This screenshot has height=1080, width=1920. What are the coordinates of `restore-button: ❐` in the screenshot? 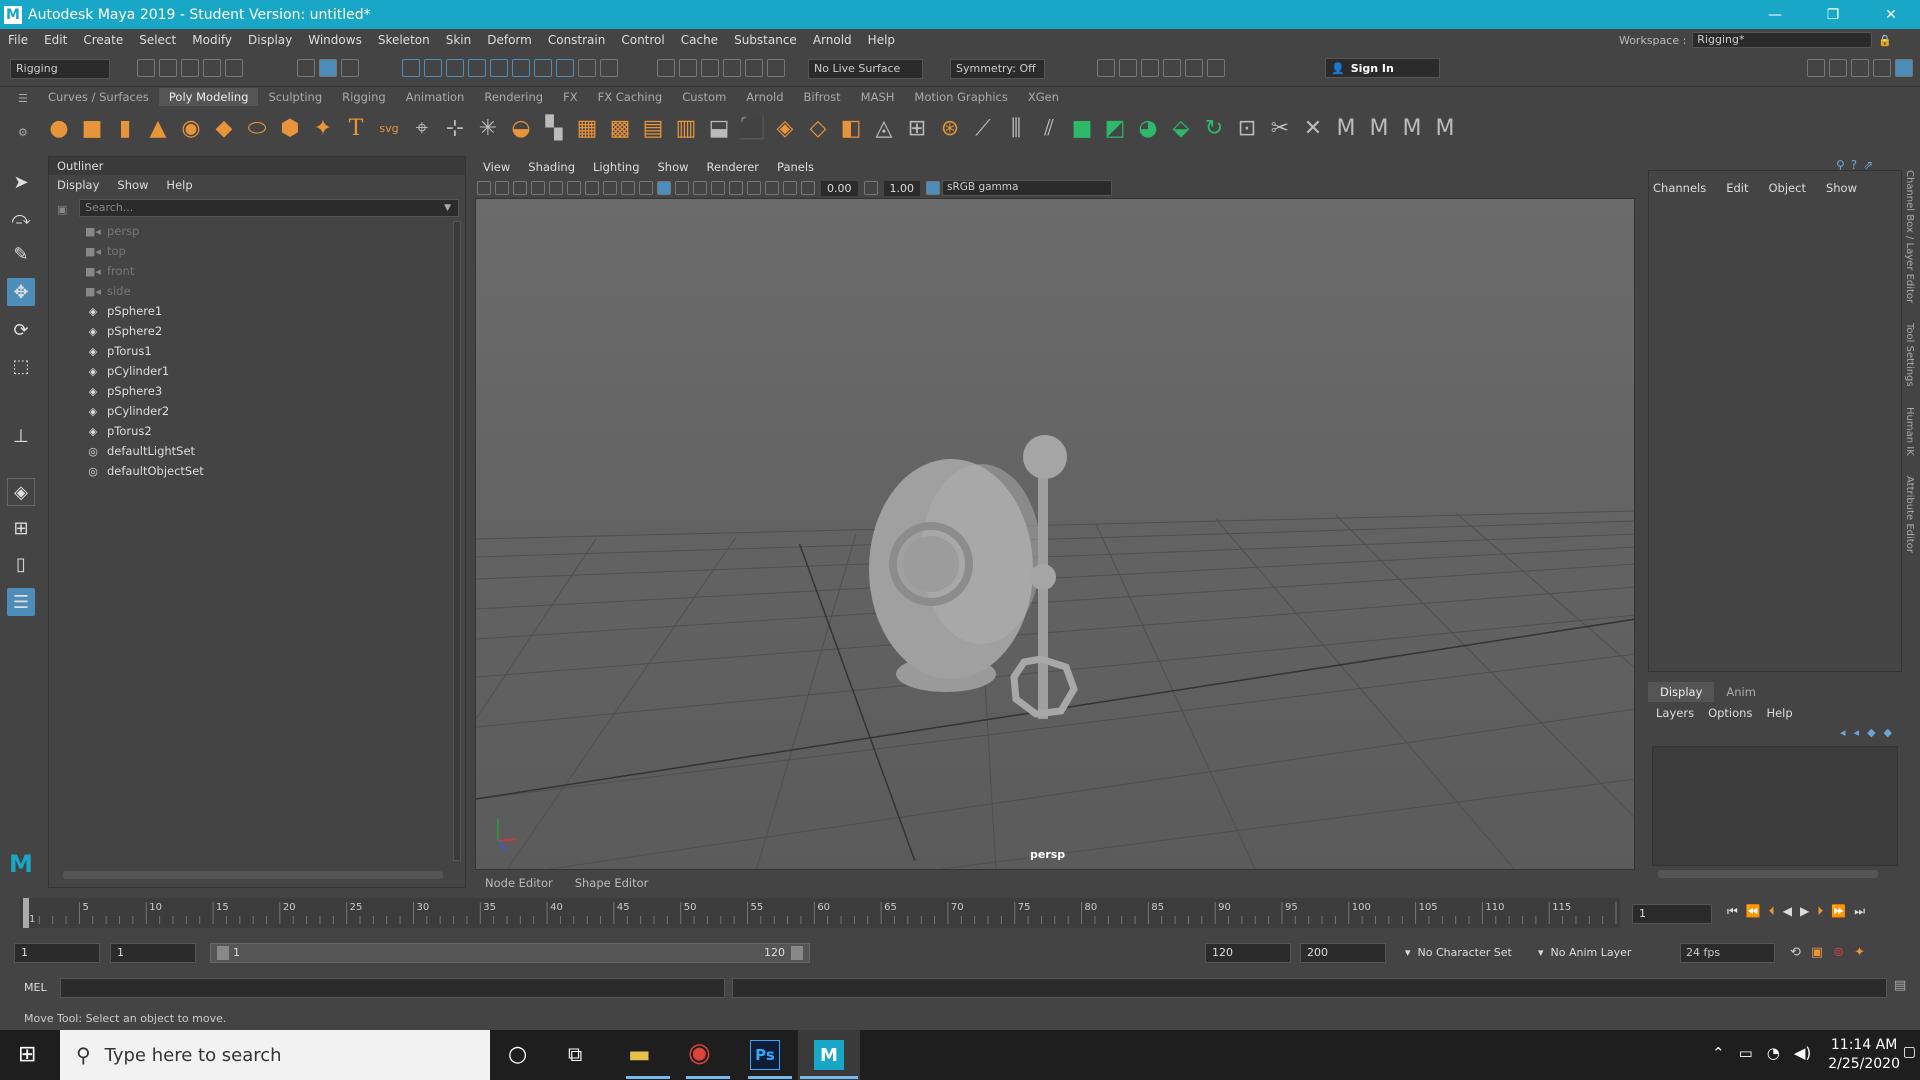 It's located at (1833, 14).